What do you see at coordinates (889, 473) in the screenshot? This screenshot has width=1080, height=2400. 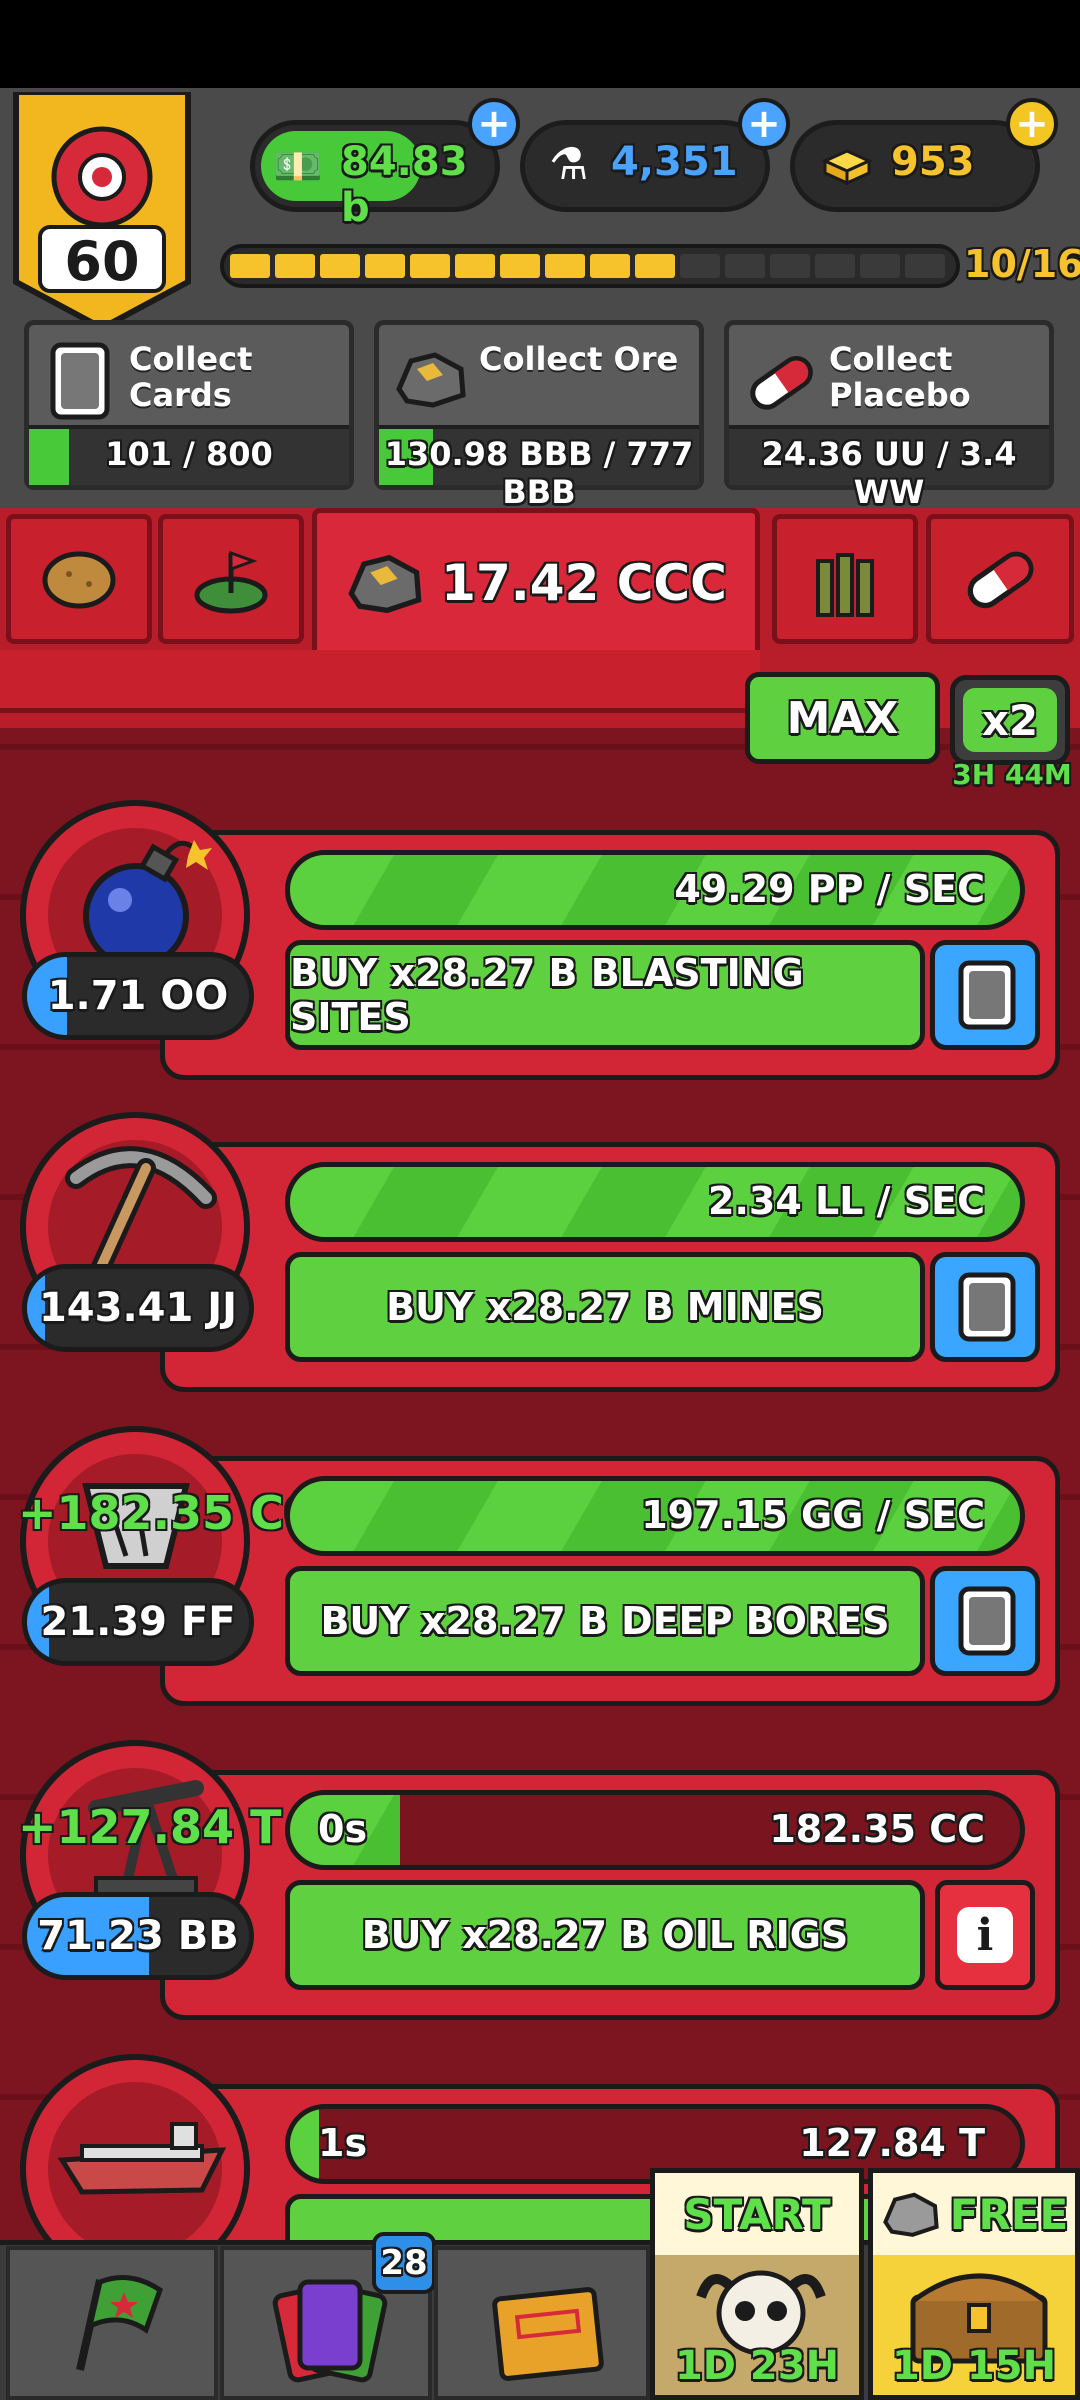 I see `collect-placebo-value: 24.36 UU / 3.4 WW` at bounding box center [889, 473].